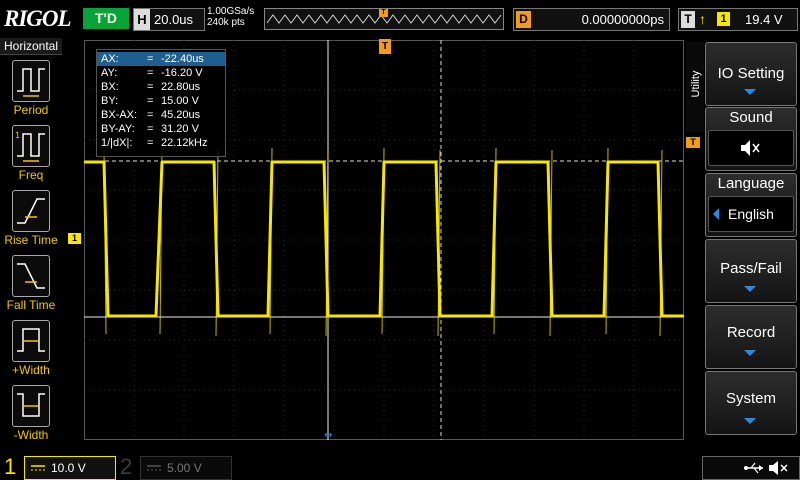  Describe the element at coordinates (226, 22) in the screenshot. I see `memory-depth: 240k pts` at that location.